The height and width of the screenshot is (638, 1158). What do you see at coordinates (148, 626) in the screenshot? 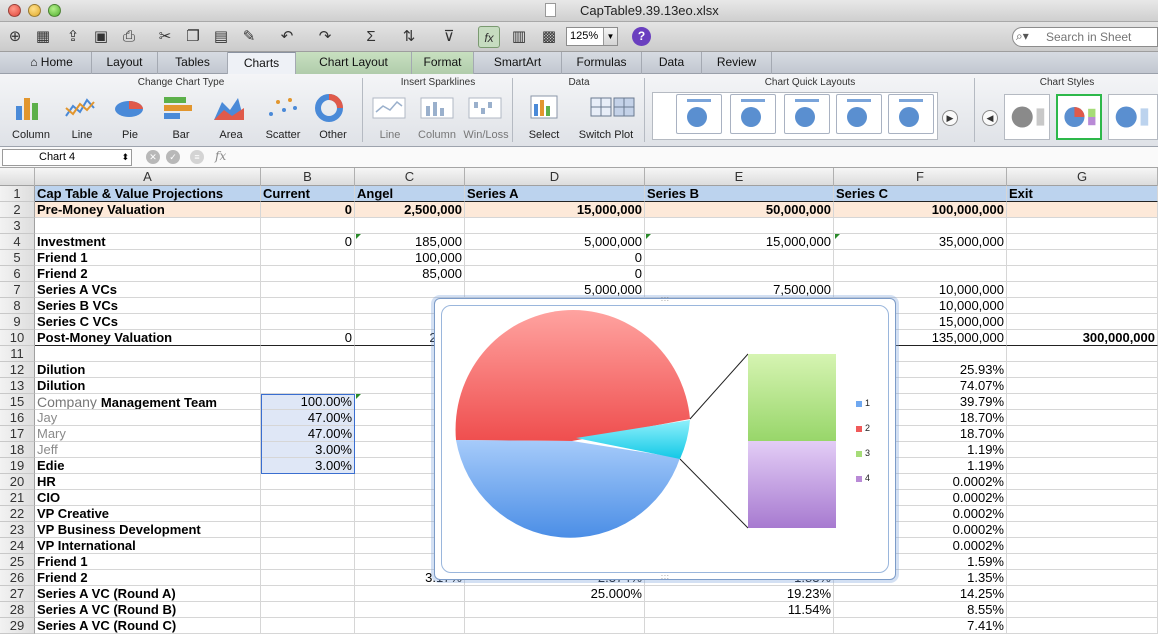
I see `cell-a29: Series A VC (Round C)` at bounding box center [148, 626].